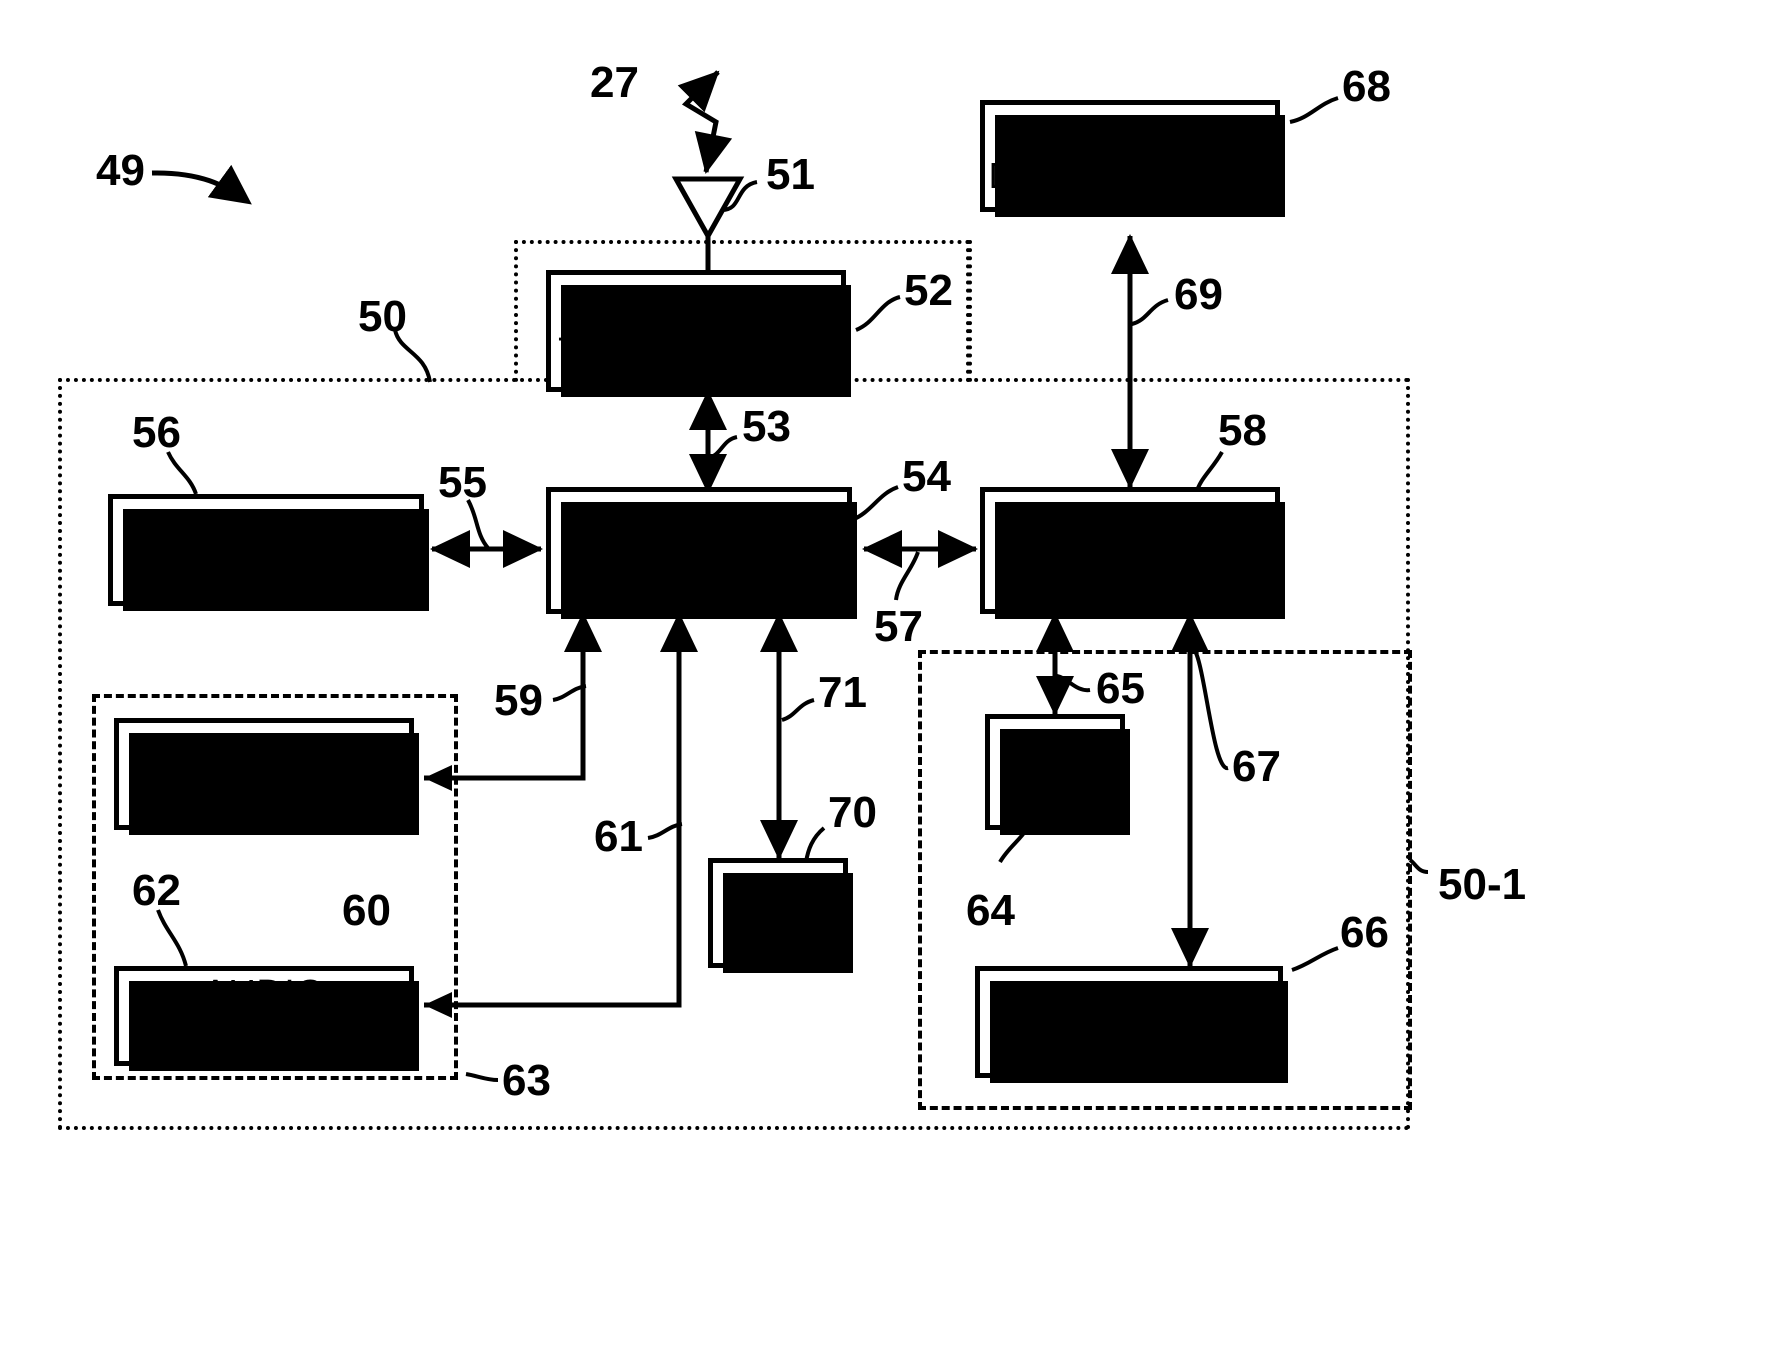 This screenshot has height=1363, width=1786. I want to click on block-display: DISPLAY, so click(266, 776).